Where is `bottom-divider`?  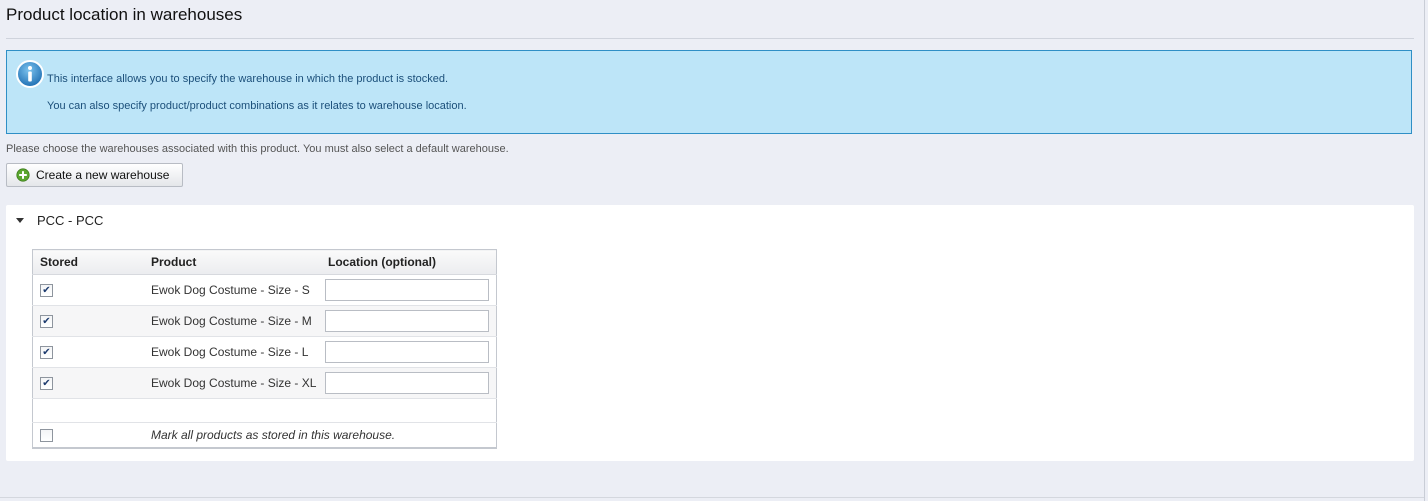 bottom-divider is located at coordinates (712, 497).